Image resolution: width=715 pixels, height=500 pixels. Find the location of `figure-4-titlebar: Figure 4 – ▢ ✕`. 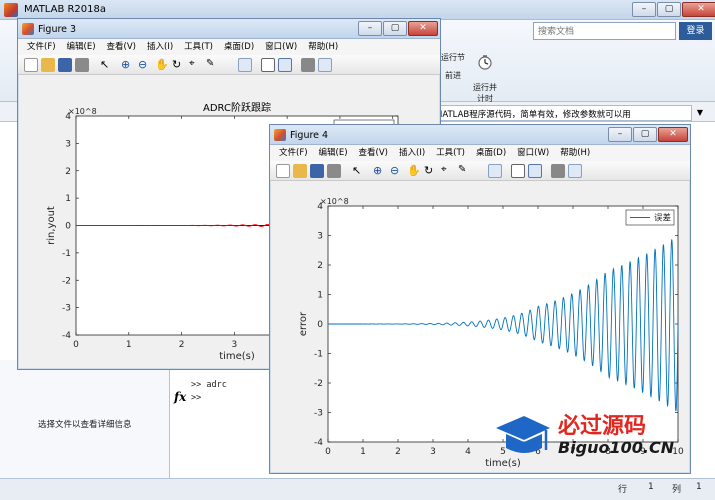

figure-4-titlebar: Figure 4 – ▢ ✕ is located at coordinates (480, 135).